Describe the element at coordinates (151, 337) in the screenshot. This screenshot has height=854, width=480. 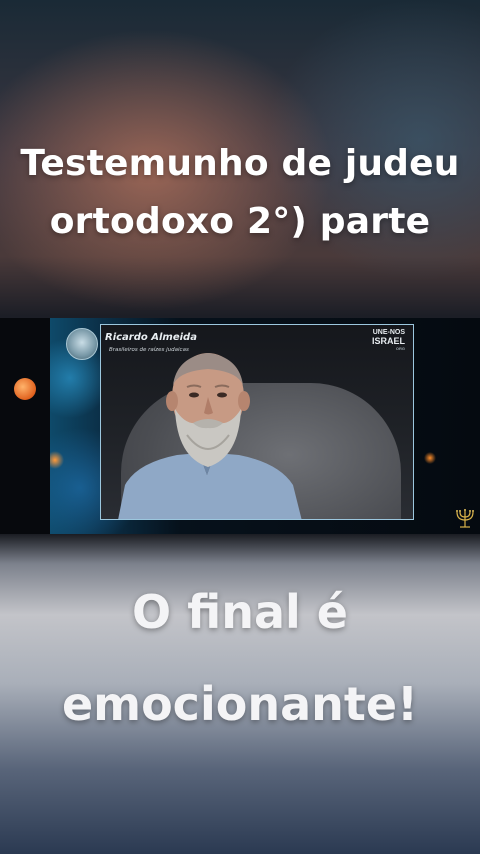
I see `speaker-name: Ricardo Almeida` at that location.